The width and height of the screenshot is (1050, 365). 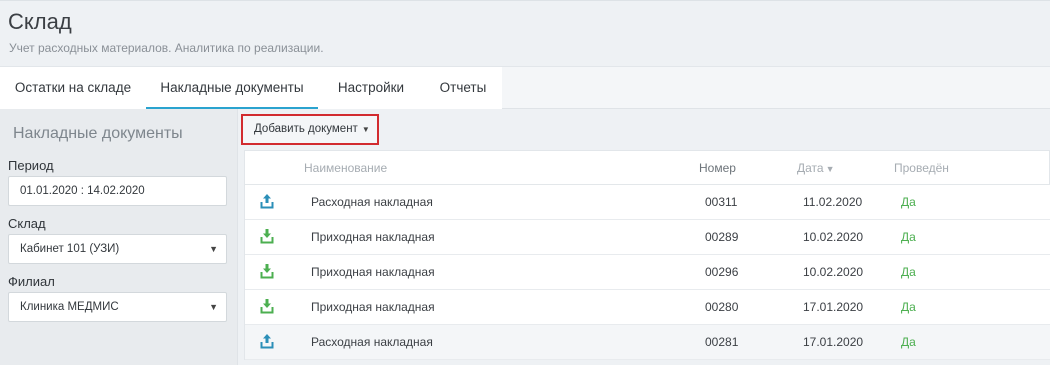 I want to click on table-row: Расходная накладная 00311 11.02.2020 Да, so click(x=647, y=202).